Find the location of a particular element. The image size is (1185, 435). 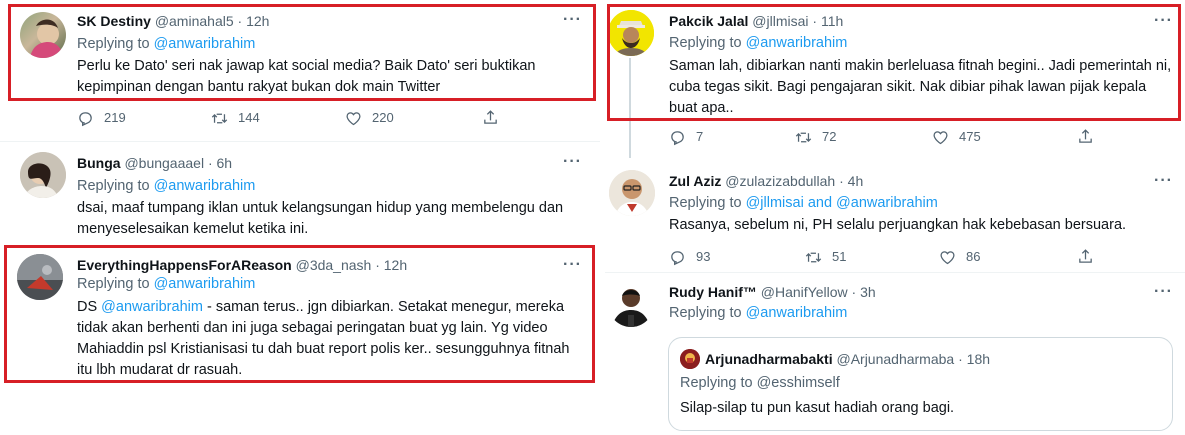

user-handle: @jllmisai is located at coordinates (780, 21).